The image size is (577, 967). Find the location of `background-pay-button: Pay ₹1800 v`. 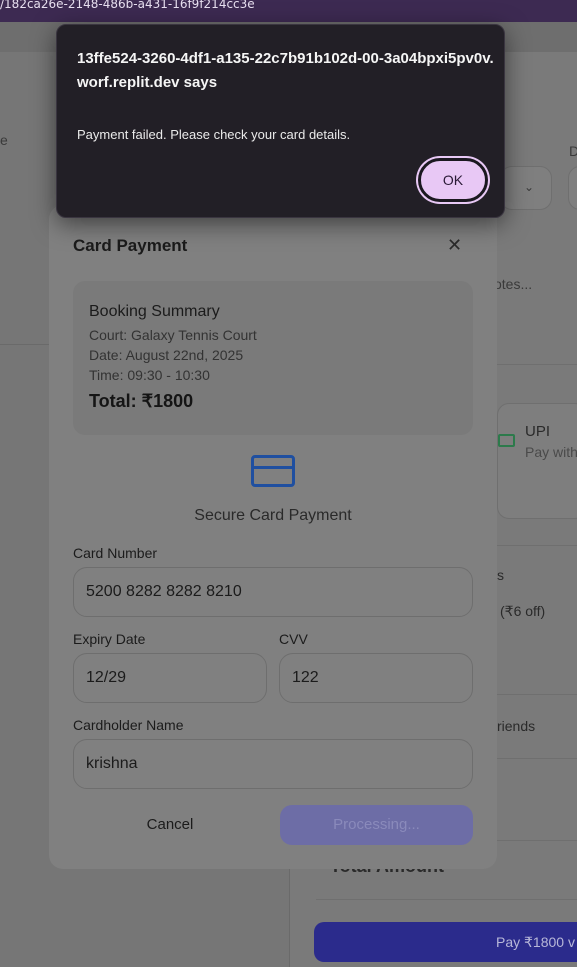

background-pay-button: Pay ₹1800 v is located at coordinates (445, 942).